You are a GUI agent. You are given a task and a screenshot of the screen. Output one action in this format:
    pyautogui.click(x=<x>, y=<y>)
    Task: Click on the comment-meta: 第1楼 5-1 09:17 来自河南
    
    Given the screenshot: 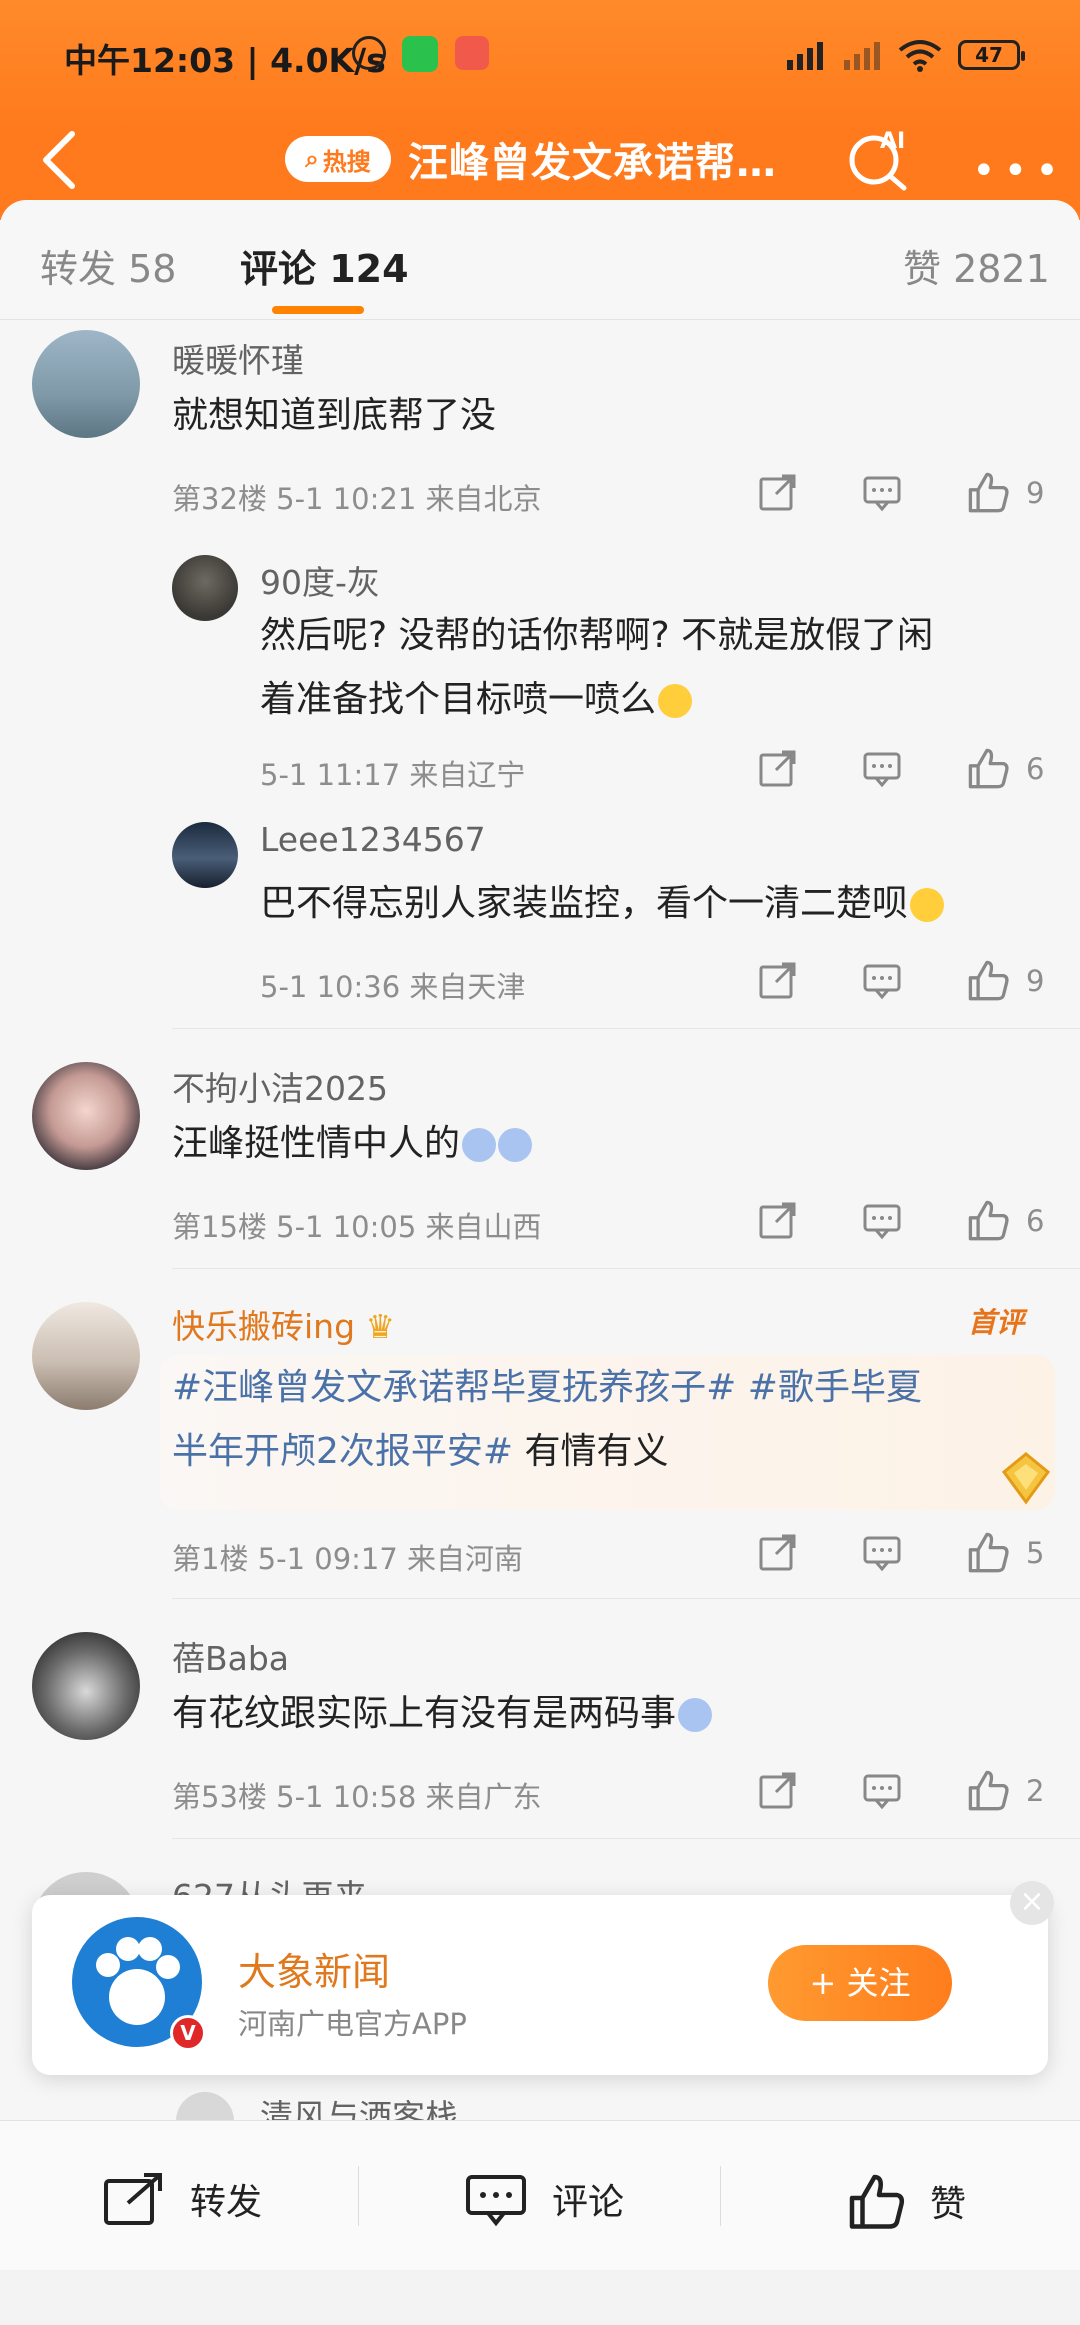 What is the action you would take?
    pyautogui.click(x=348, y=1559)
    